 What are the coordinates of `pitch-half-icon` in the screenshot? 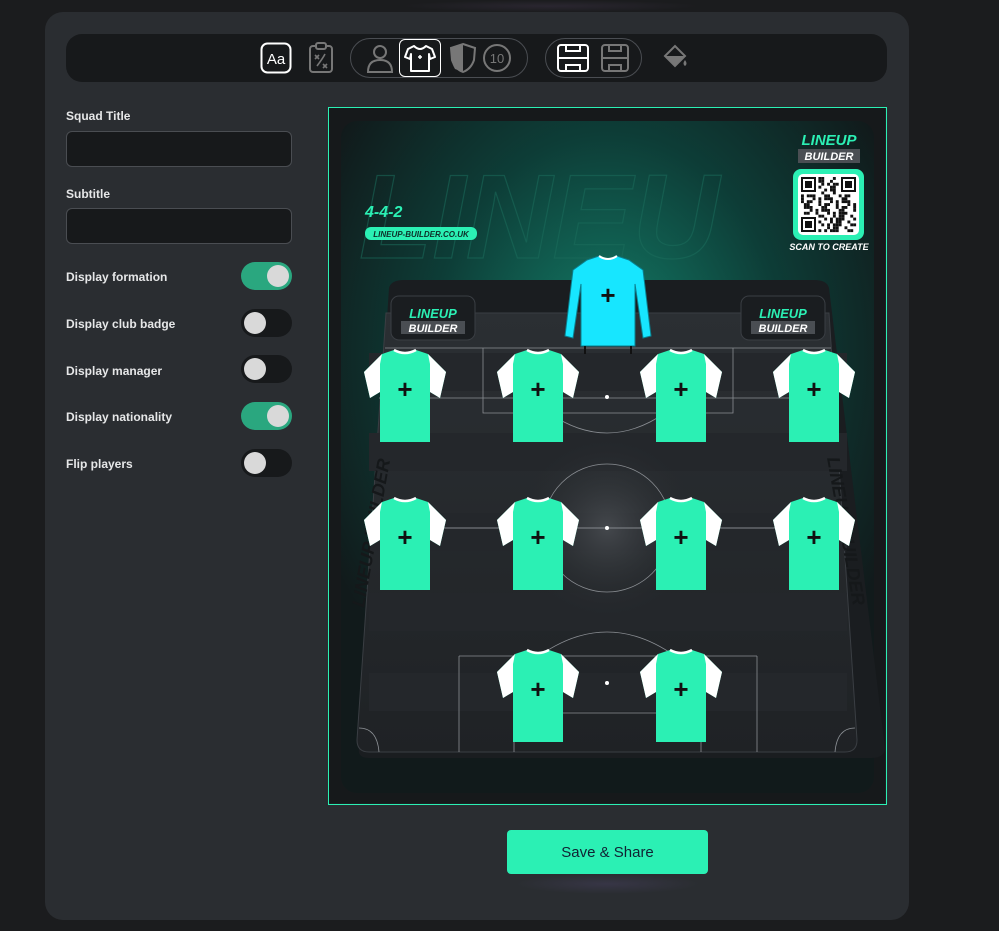 It's located at (615, 58).